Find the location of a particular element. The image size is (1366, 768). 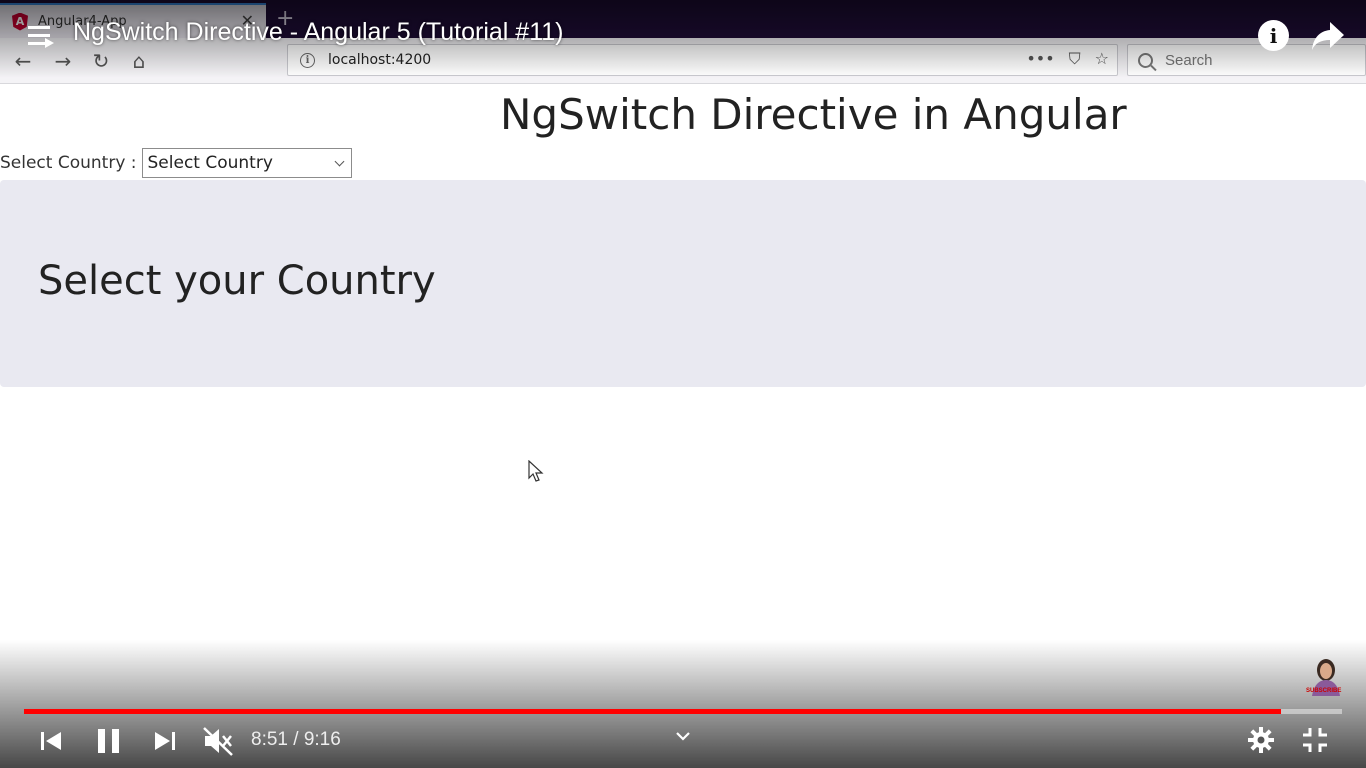

progress-bar is located at coordinates (683, 711).